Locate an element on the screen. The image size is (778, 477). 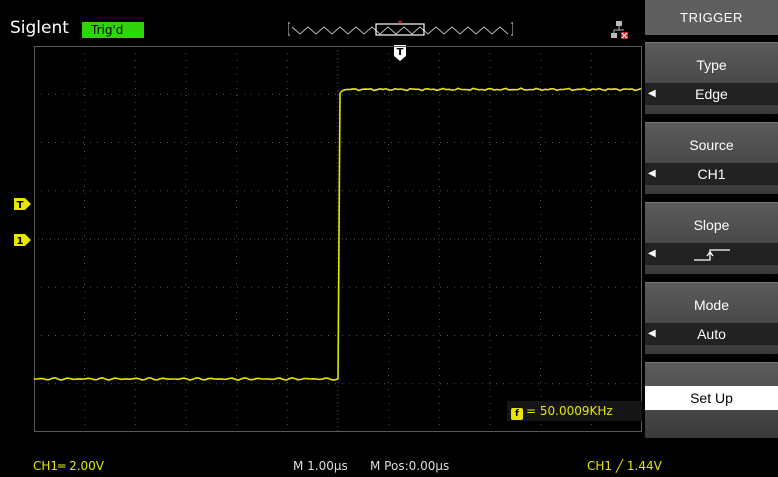
menu-item-label: Source is located at coordinates (711, 145).